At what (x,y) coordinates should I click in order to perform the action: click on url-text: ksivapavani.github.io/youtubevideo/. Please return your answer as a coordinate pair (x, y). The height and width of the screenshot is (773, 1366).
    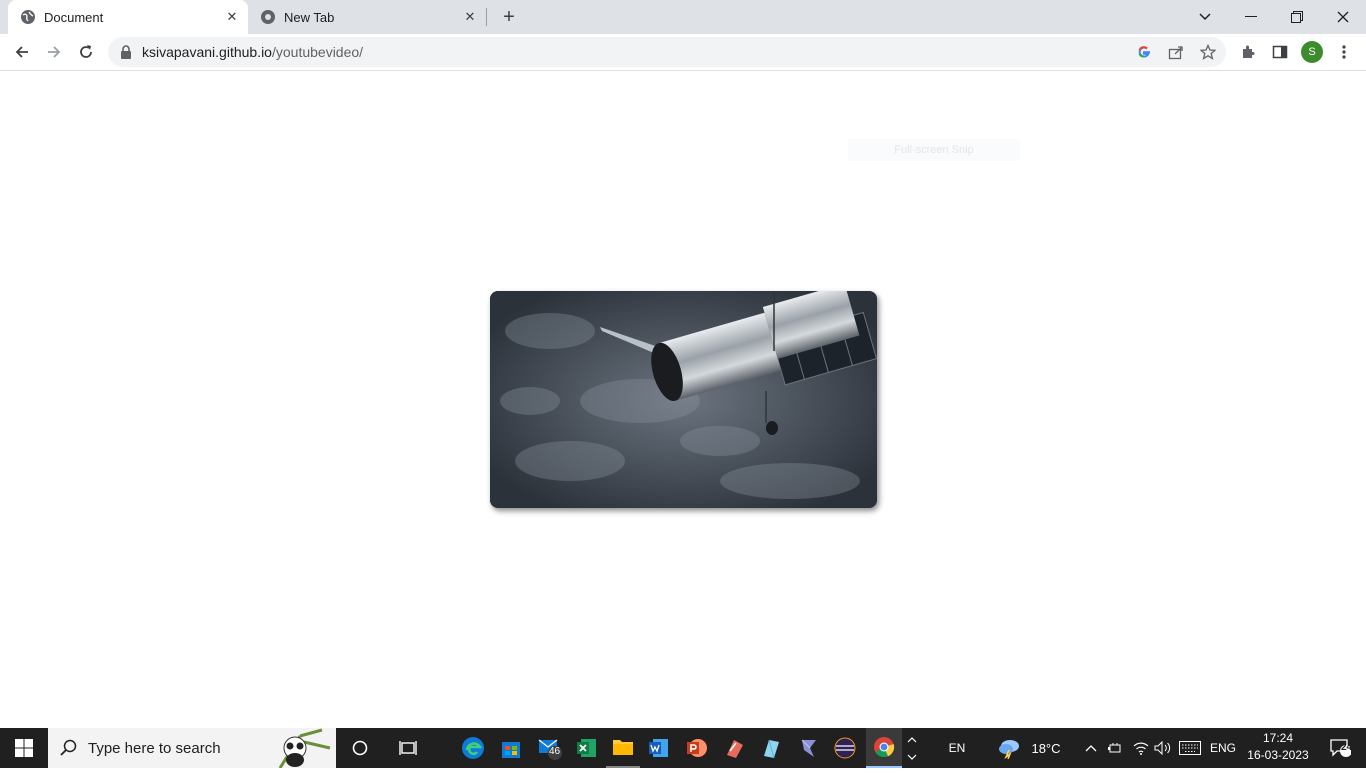
    Looking at the image, I should click on (252, 52).